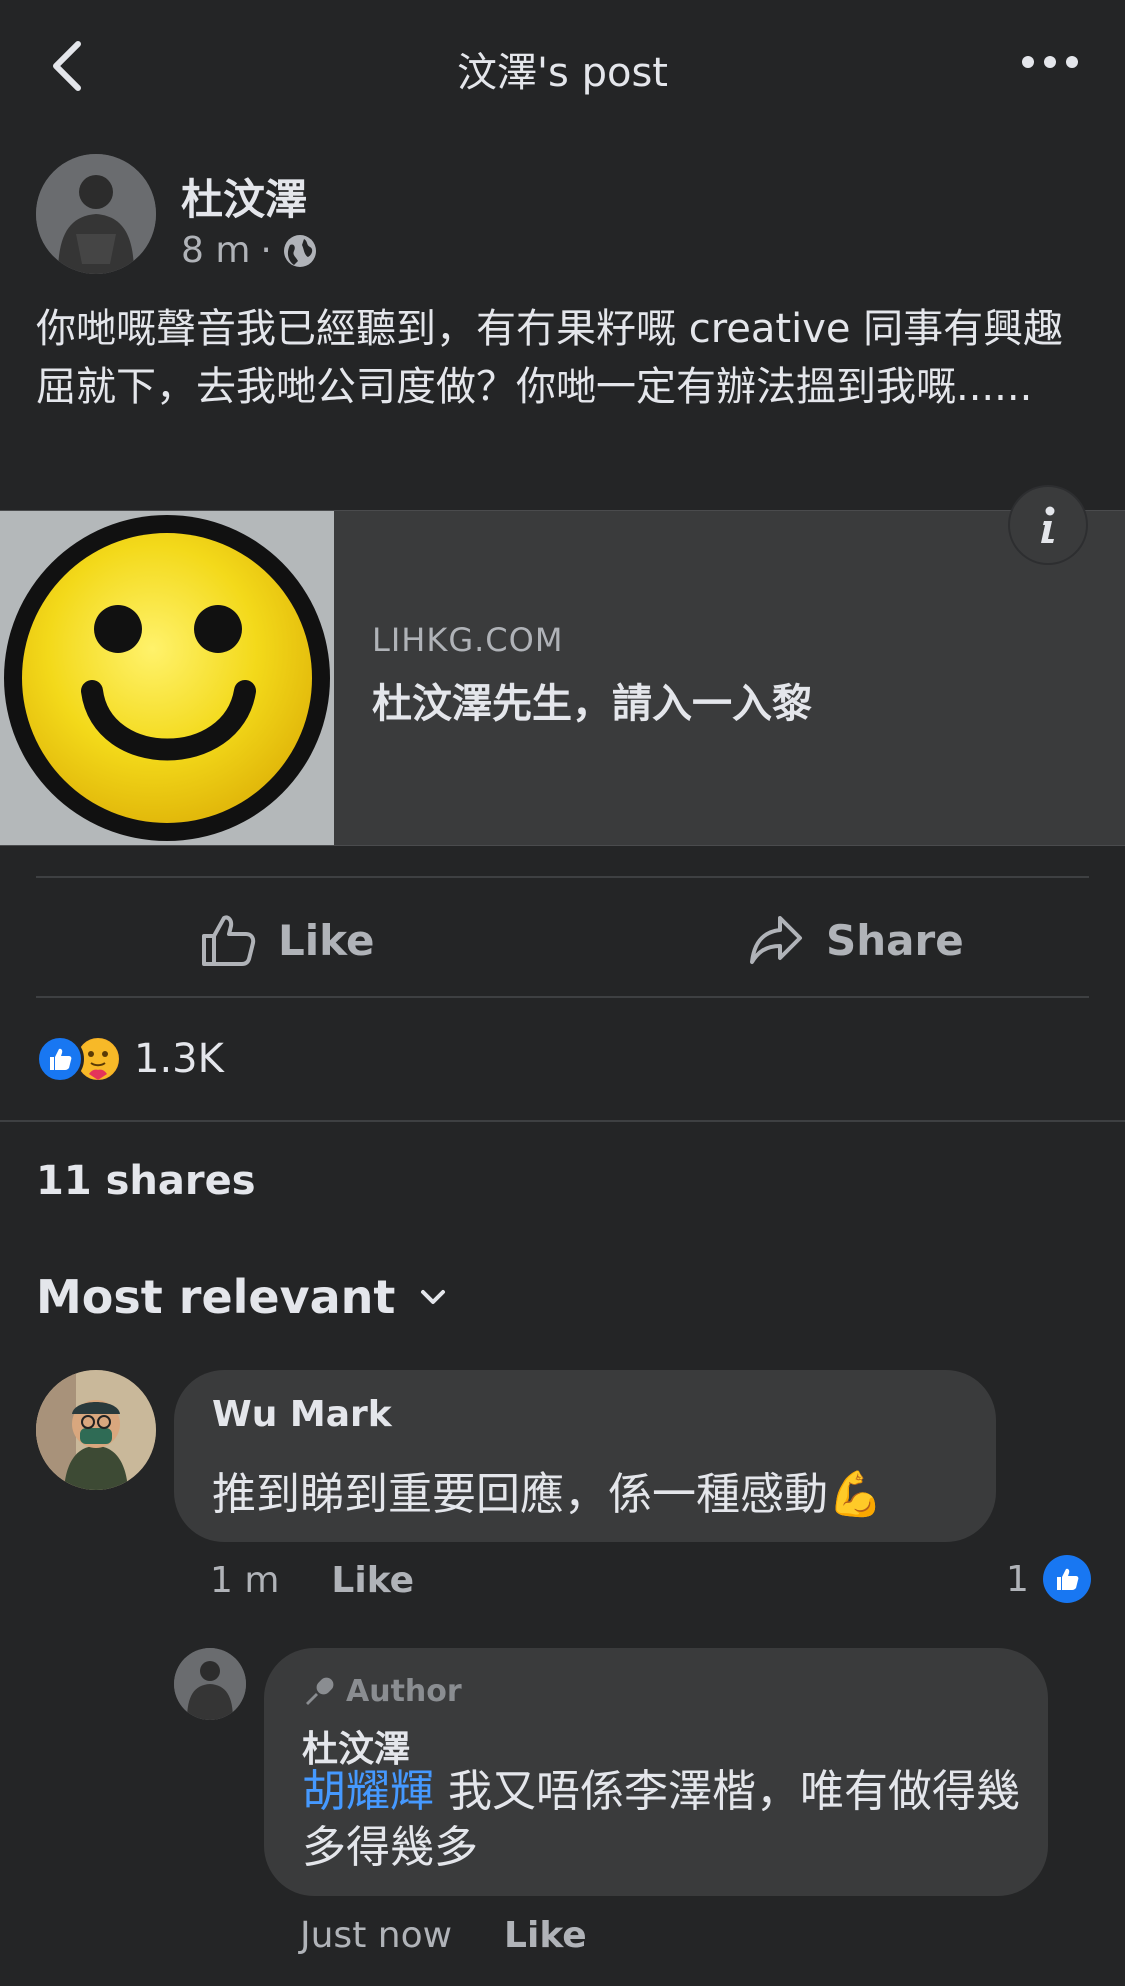  I want to click on reactions-summary: 1.3K, so click(130, 1059).